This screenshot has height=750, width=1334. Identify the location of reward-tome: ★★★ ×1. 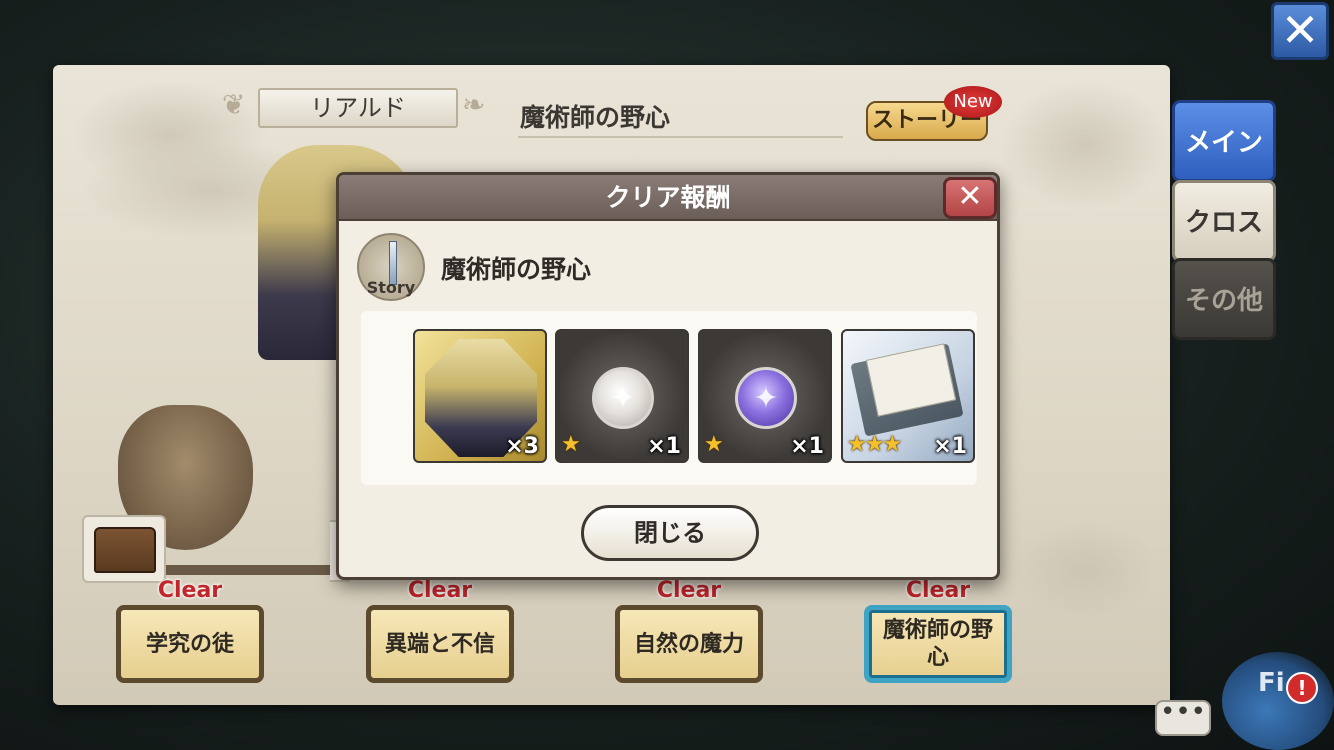
(908, 396).